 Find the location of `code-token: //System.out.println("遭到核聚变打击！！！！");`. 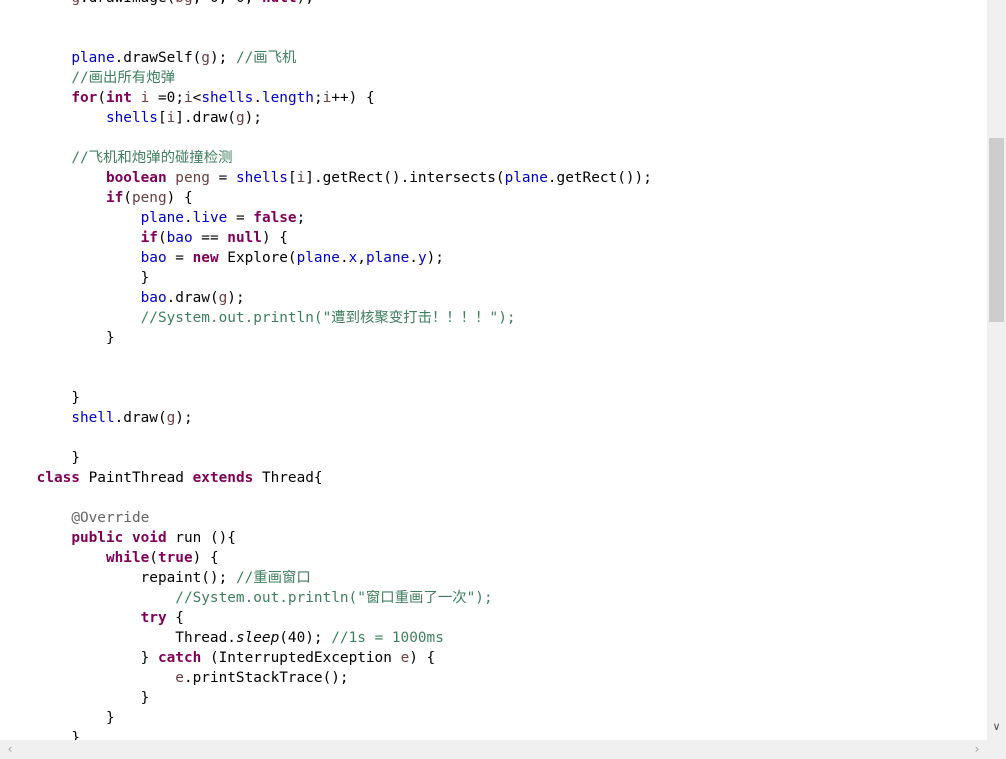

code-token: //System.out.println("遭到核聚变打击！！！！"); is located at coordinates (328, 318).